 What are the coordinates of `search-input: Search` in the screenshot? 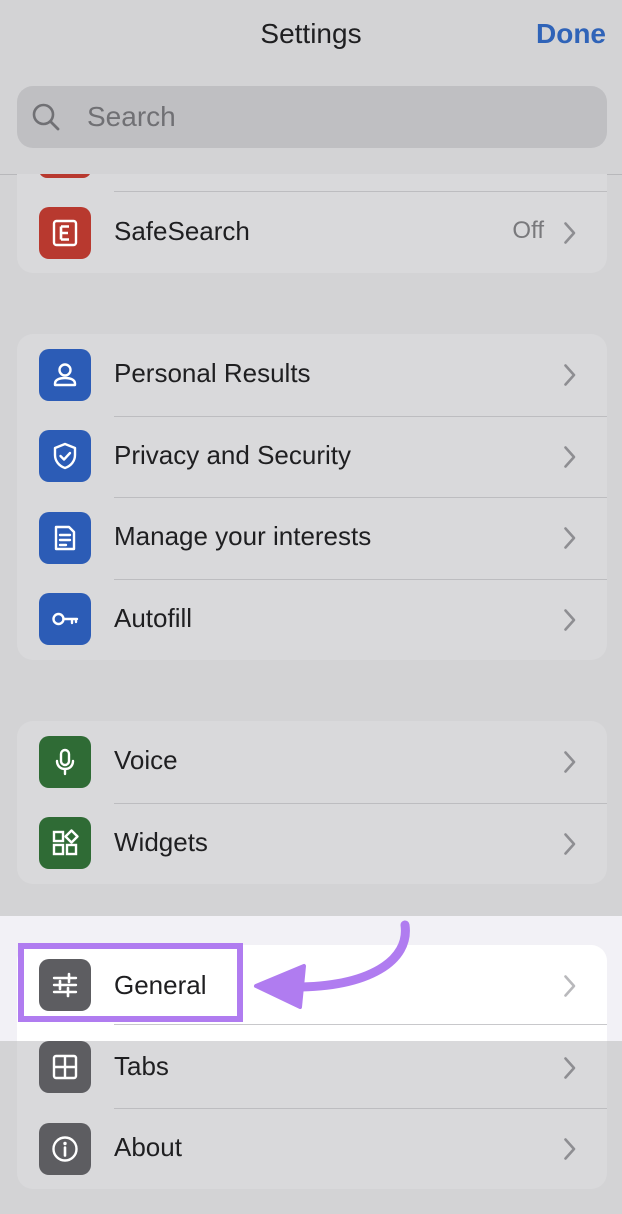 It's located at (312, 117).